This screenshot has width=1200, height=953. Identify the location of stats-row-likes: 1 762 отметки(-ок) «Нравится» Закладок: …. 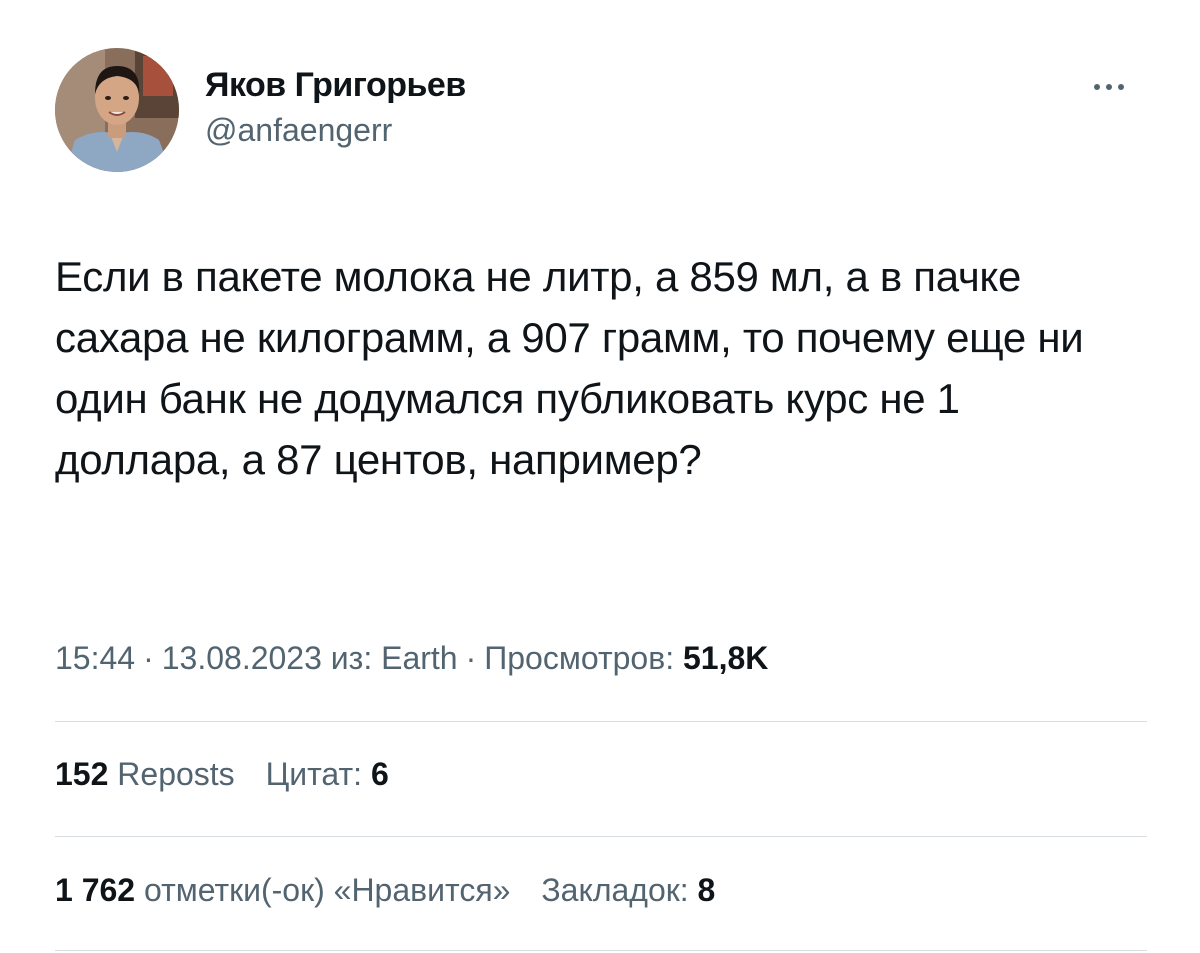
(396, 890).